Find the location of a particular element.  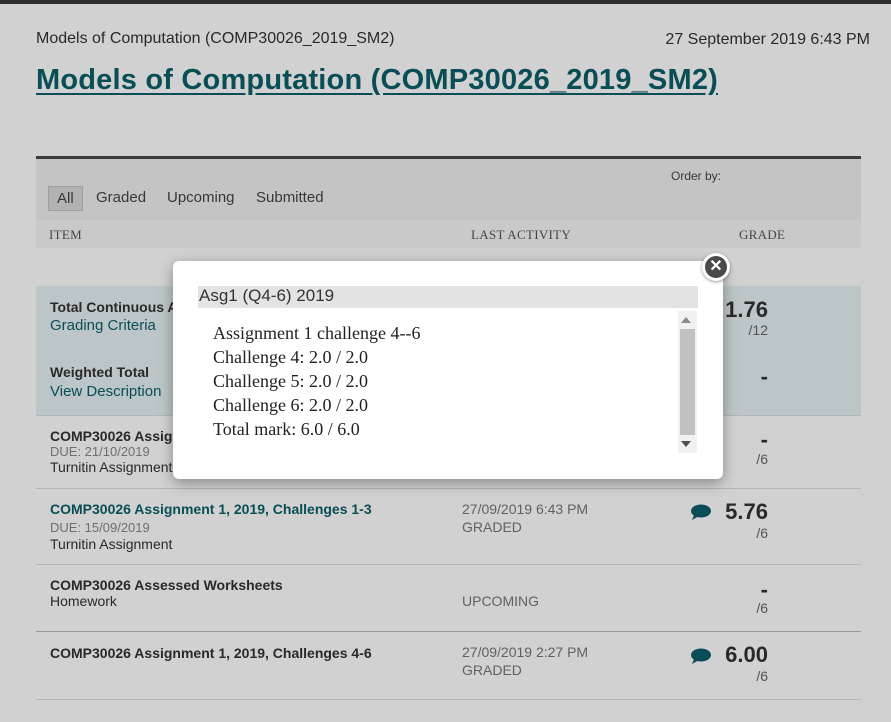

dialog-scrollbar is located at coordinates (687, 382).